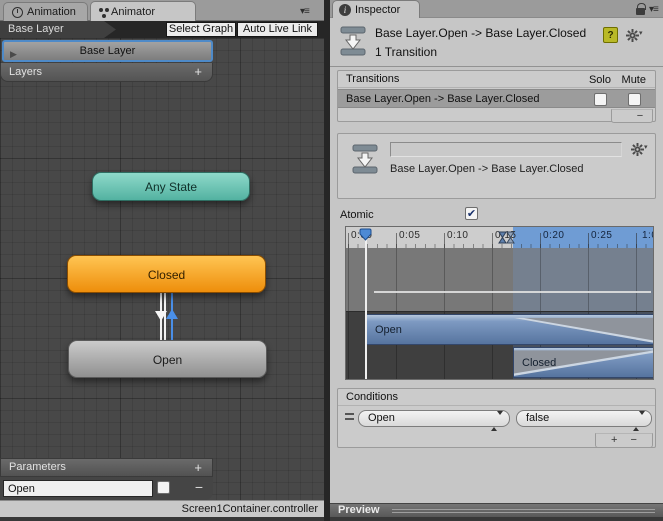  I want to click on remove-condition-button: −, so click(634, 440).